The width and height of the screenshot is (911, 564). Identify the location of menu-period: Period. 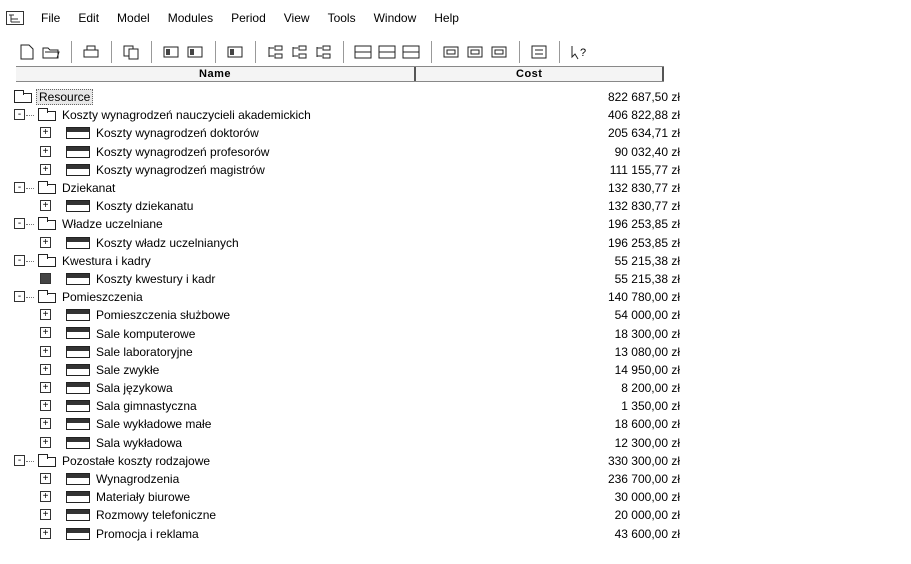
(248, 18).